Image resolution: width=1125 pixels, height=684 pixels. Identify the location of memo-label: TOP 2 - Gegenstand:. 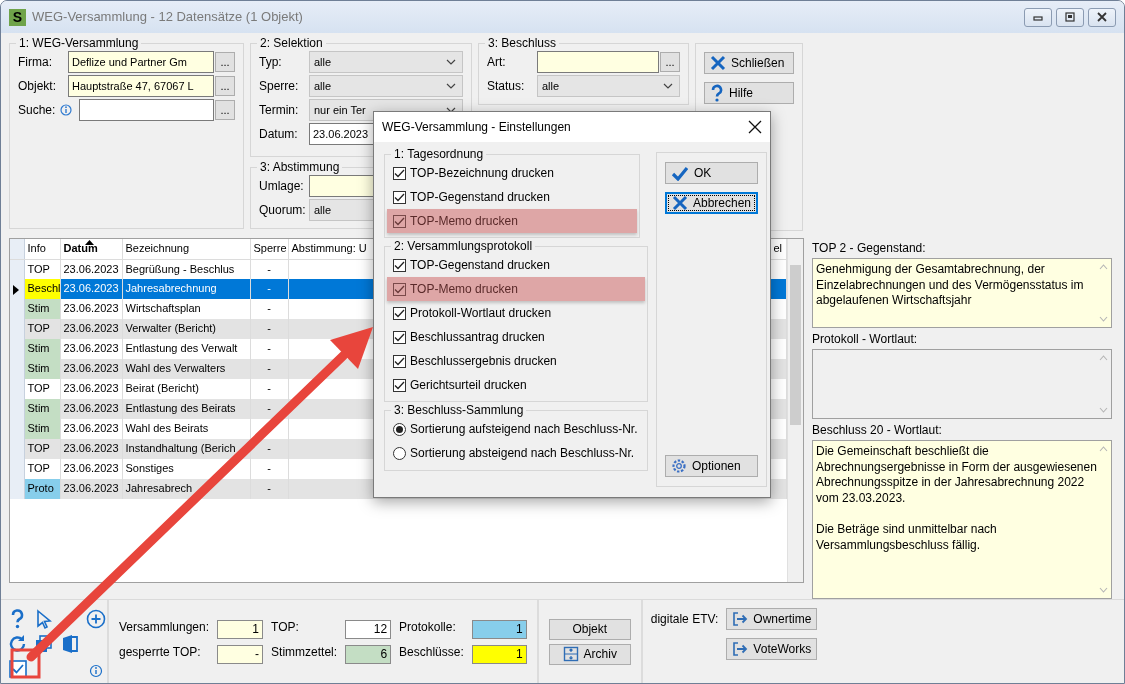
(869, 249).